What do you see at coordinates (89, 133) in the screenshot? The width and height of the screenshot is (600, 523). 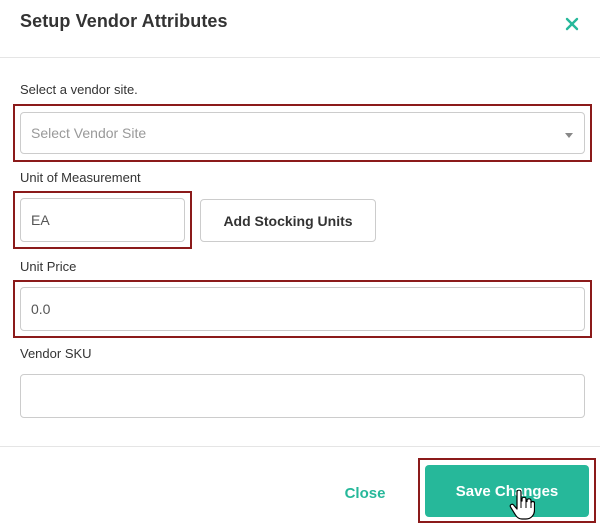 I see `vendor-site-placeholder: Select Vendor Site` at bounding box center [89, 133].